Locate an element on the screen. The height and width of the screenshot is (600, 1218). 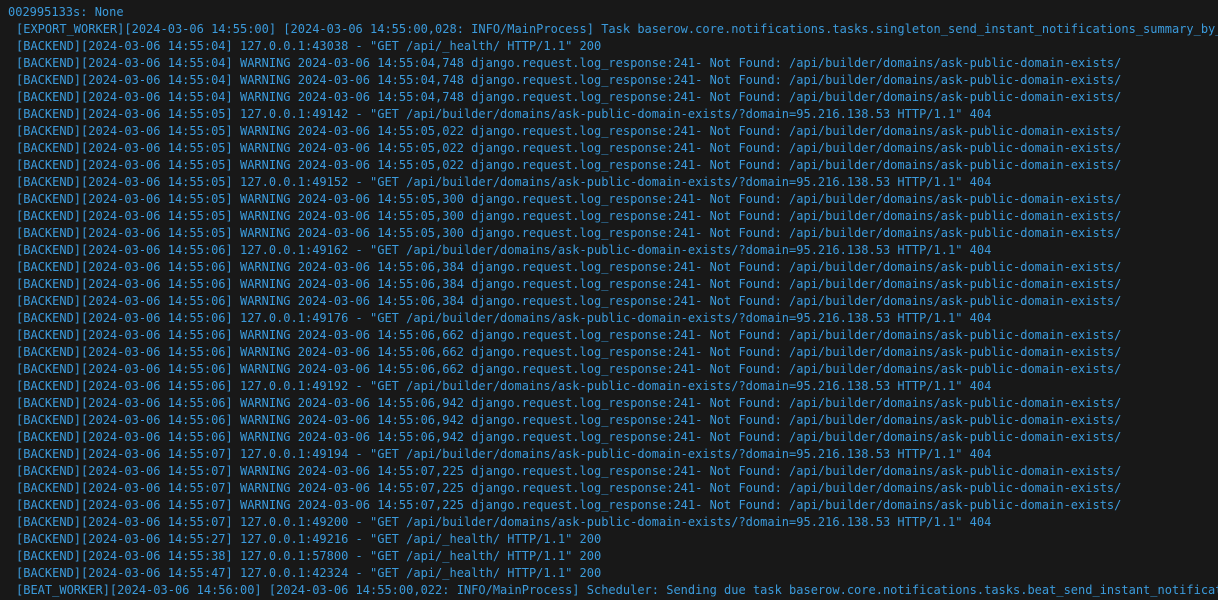
log-line-partial: 002995133s: None is located at coordinates (66, 12).